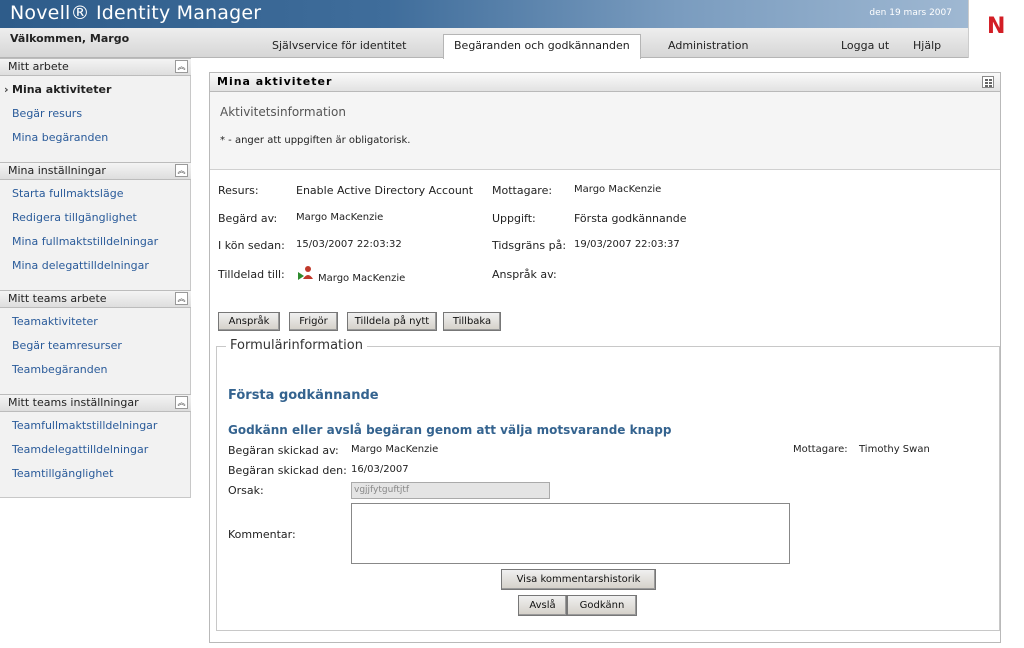 The width and height of the screenshot is (1024, 648). Describe the element at coordinates (988, 82) in the screenshot. I see `grid-icon` at that location.